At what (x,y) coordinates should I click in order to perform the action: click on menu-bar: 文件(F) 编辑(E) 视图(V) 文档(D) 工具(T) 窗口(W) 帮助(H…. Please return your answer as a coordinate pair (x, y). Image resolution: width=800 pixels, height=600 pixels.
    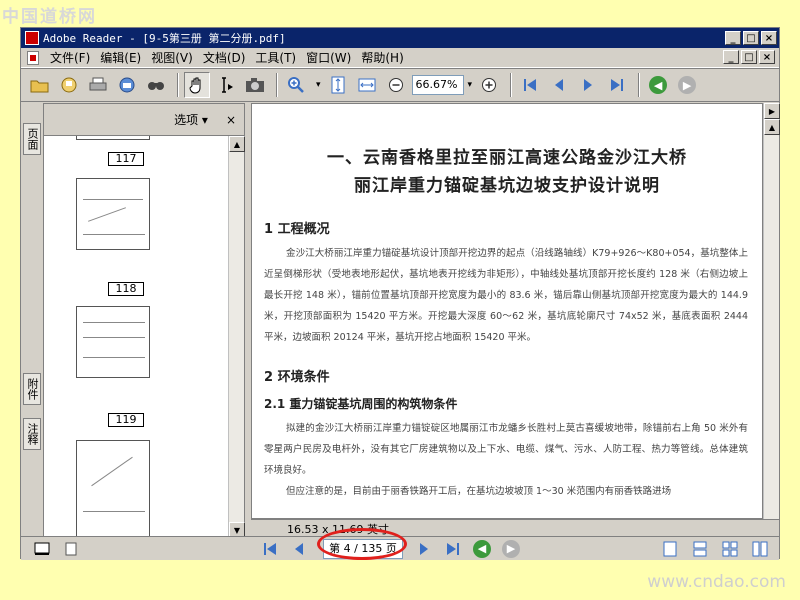
    Looking at the image, I should click on (400, 58).